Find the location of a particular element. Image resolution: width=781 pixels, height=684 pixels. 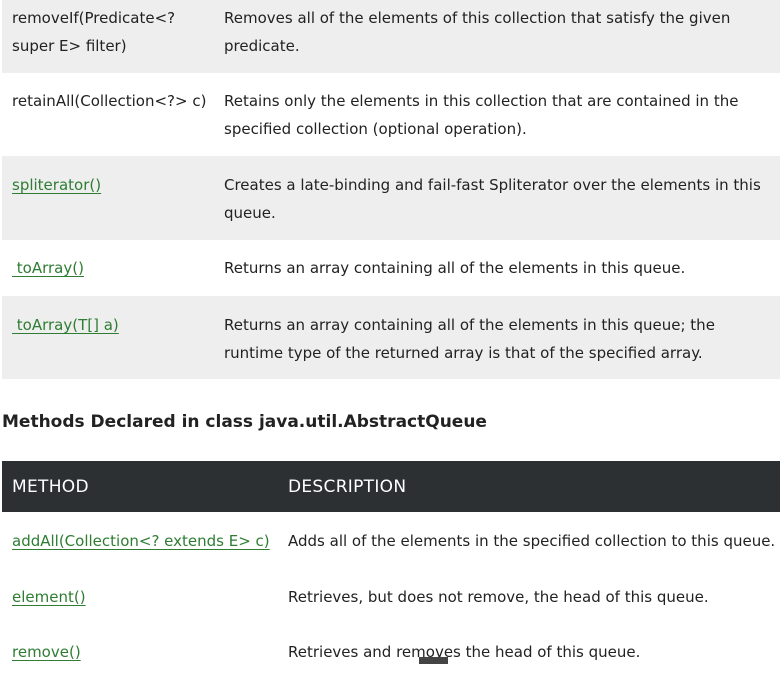

table-header: METHOD DESCRIPTION is located at coordinates (391, 486).